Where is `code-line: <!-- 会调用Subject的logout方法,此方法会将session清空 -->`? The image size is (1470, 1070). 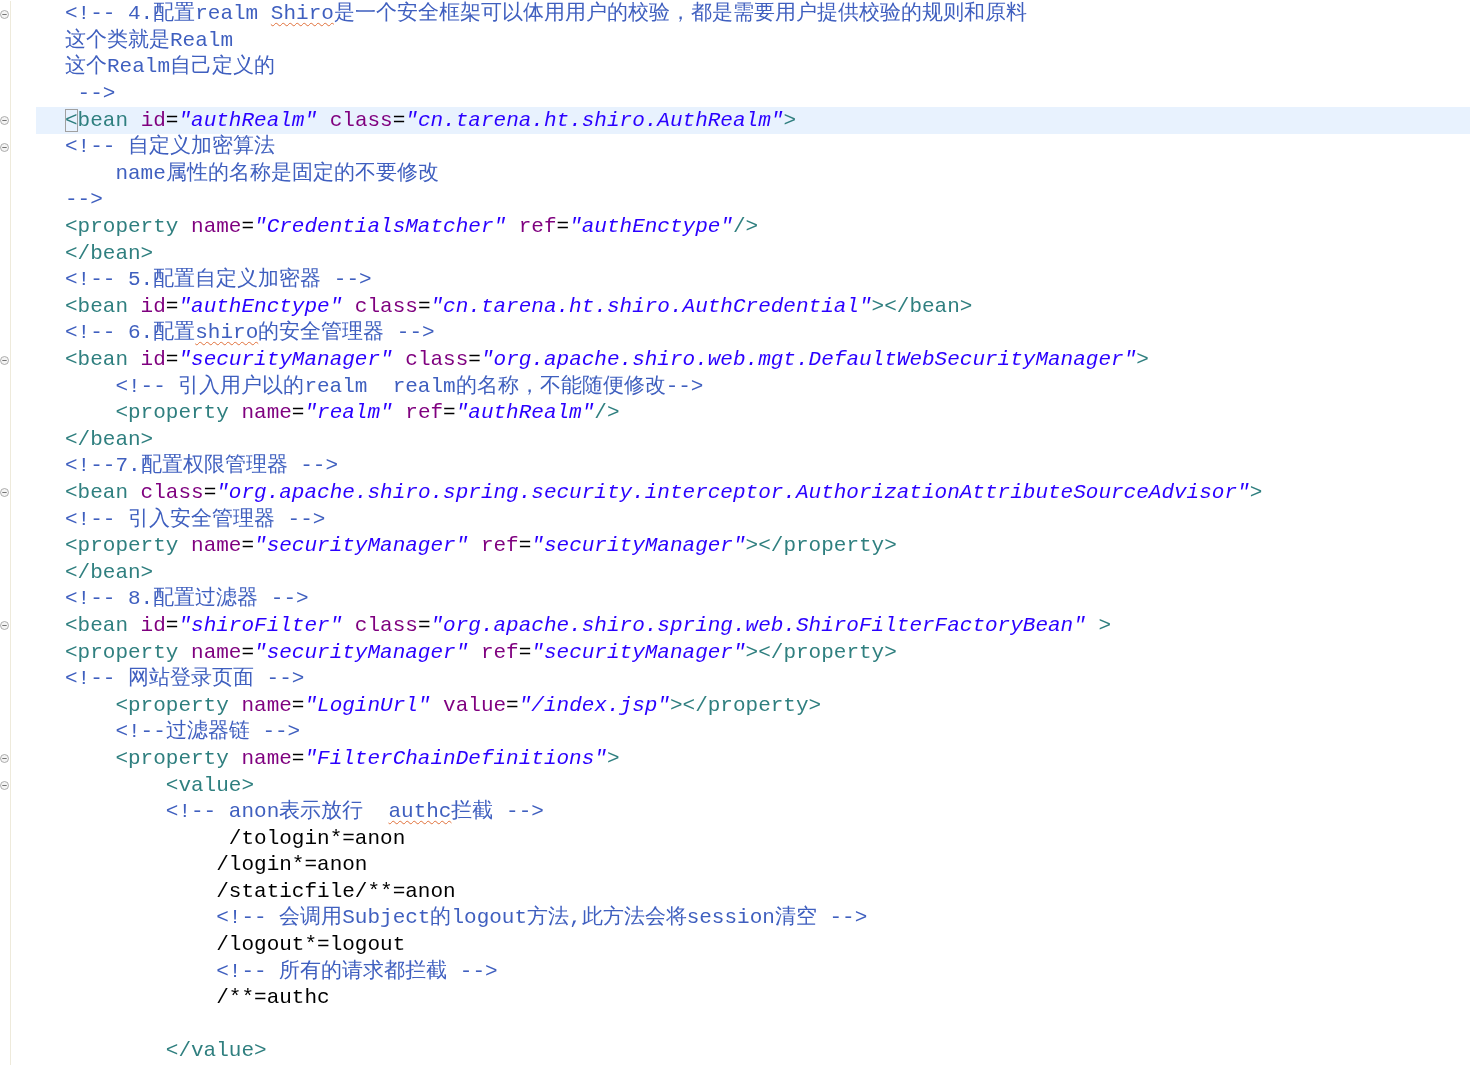 code-line: <!-- 会调用Subject的logout方法,此方法会将session清空 --> is located at coordinates (541, 918).